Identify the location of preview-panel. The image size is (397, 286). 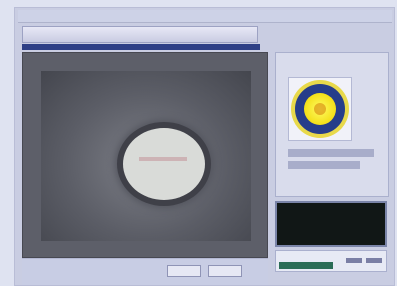
(332, 124).